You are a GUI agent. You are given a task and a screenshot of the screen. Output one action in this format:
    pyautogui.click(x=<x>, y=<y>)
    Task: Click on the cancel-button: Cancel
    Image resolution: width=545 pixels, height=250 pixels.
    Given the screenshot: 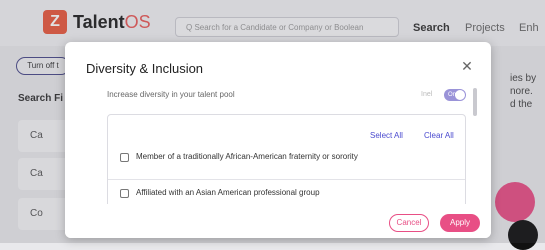 What is the action you would take?
    pyautogui.click(x=409, y=223)
    